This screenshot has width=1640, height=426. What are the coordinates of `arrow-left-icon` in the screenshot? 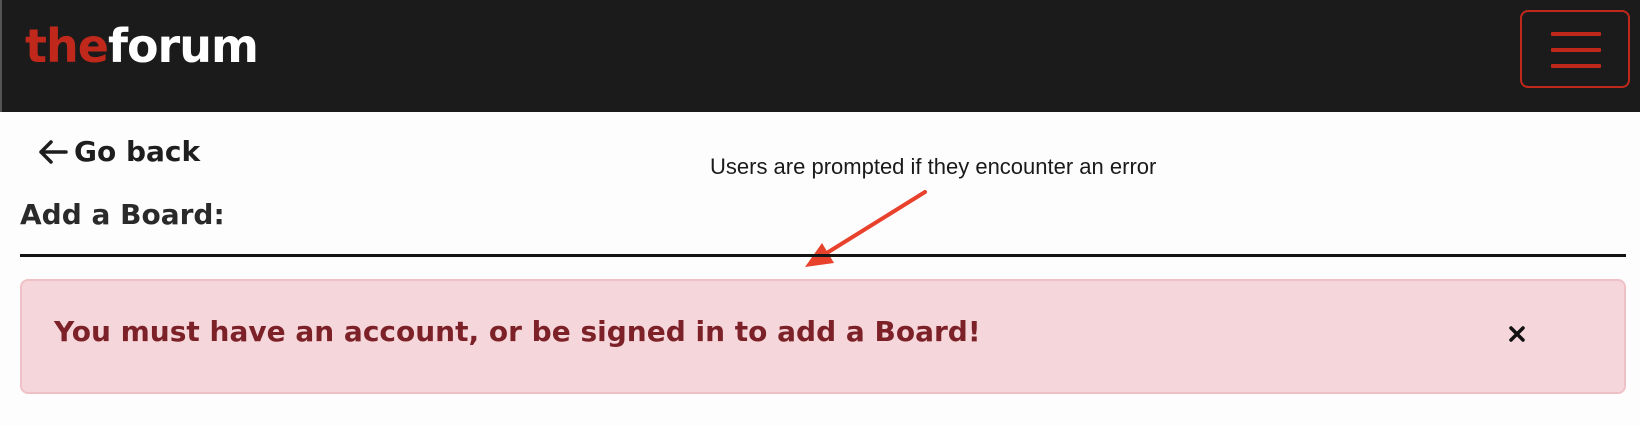 It's located at (53, 152).